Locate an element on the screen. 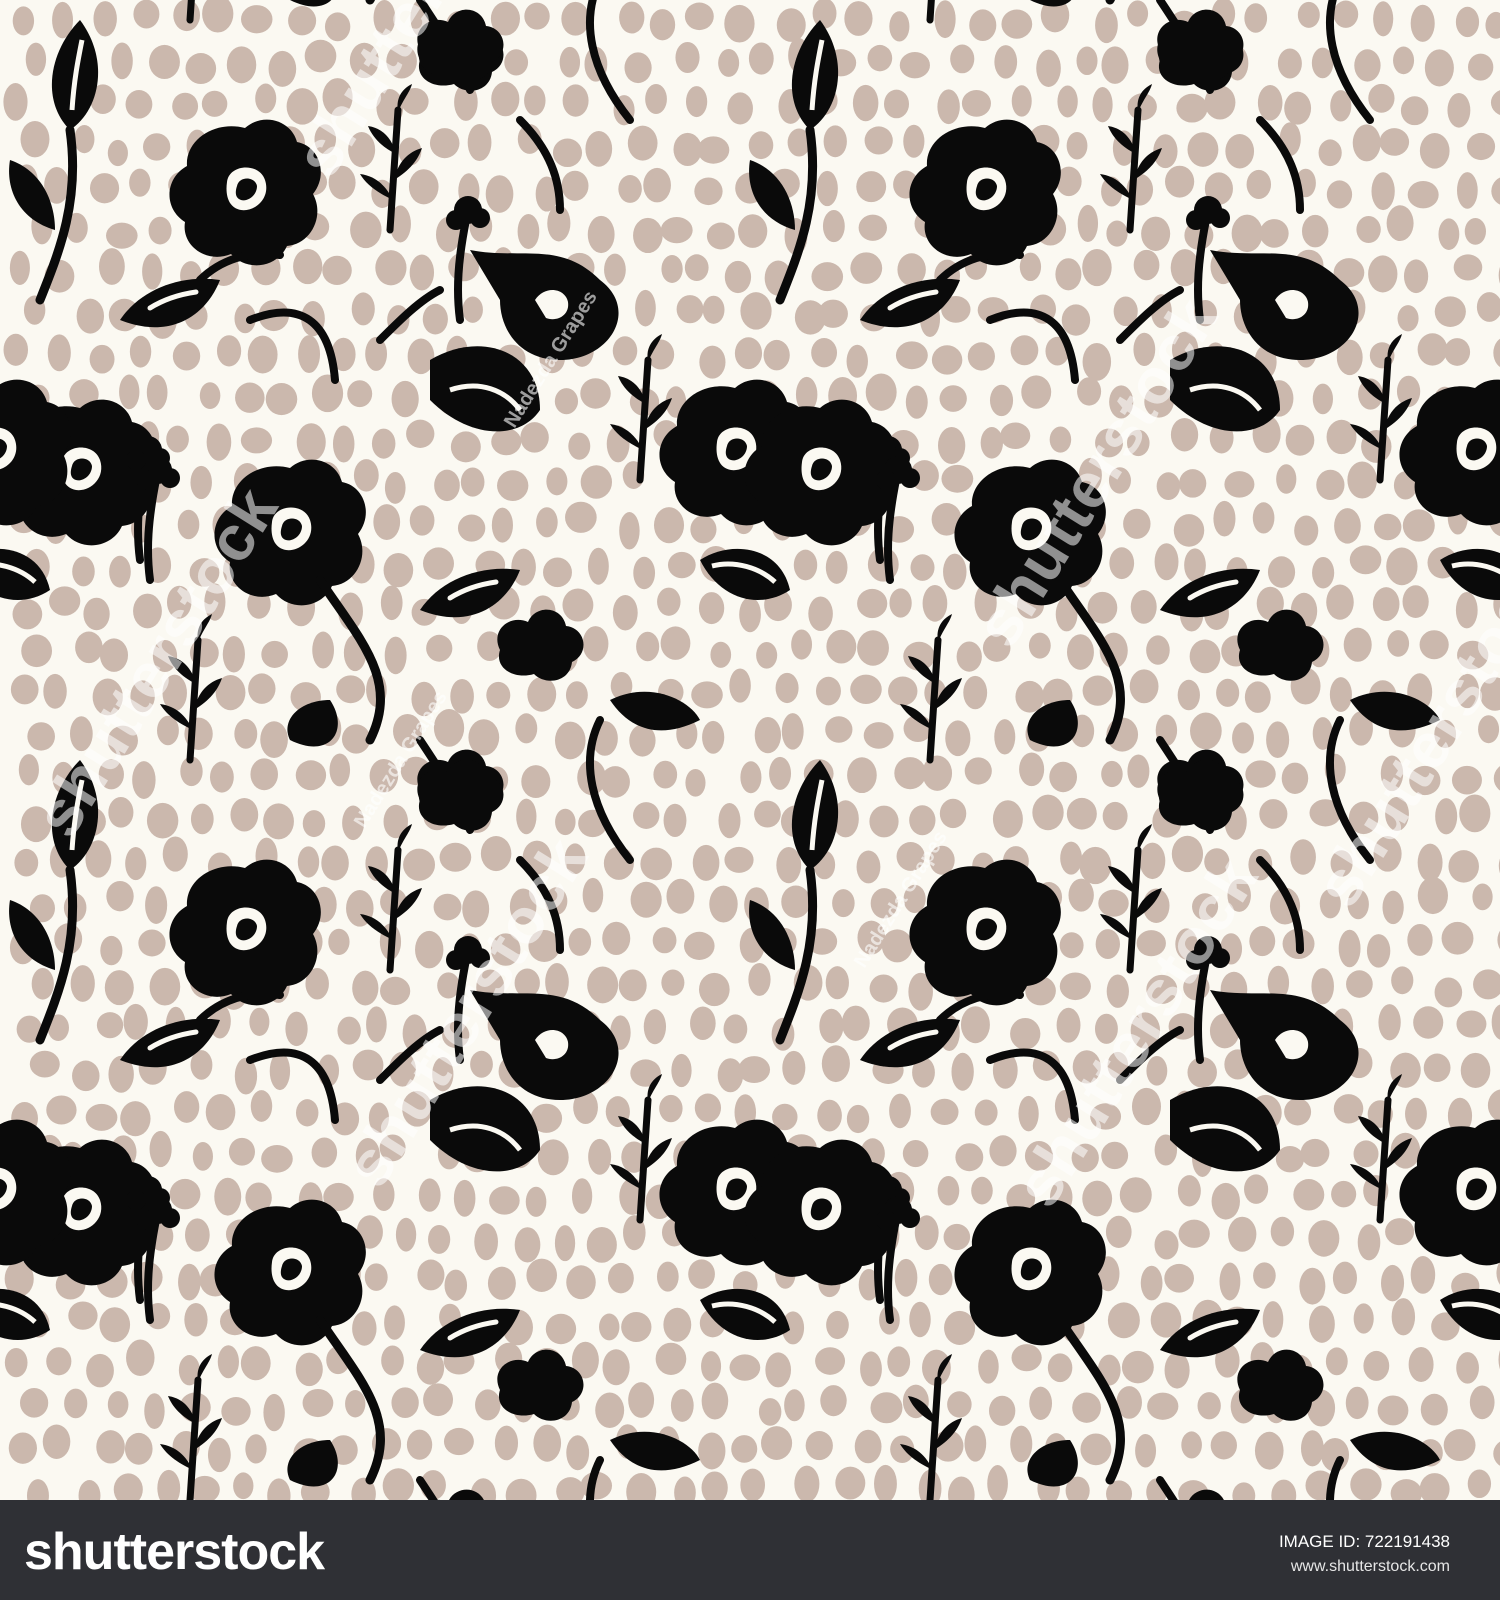 This screenshot has height=1600, width=1500. shutterstock-logo: shutterstock is located at coordinates (174, 1552).